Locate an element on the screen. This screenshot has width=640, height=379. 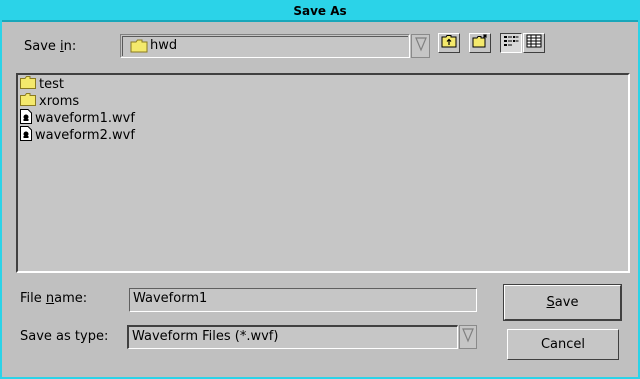
new-folder-button is located at coordinates (480, 43).